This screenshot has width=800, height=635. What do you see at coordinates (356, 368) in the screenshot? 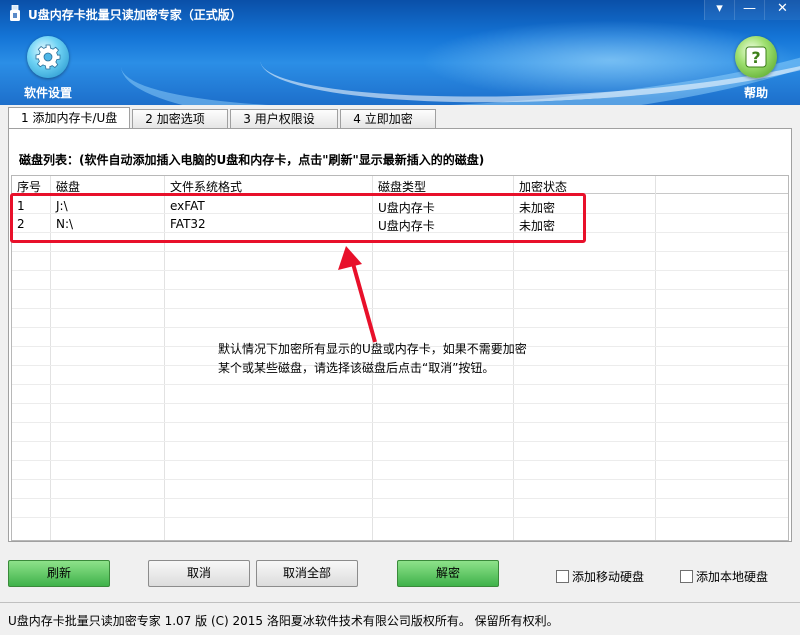
I see `annotation-line-2: 某个或某些磁盘，请选择该磁盘后点击“取消”按钮。` at bounding box center [356, 368].